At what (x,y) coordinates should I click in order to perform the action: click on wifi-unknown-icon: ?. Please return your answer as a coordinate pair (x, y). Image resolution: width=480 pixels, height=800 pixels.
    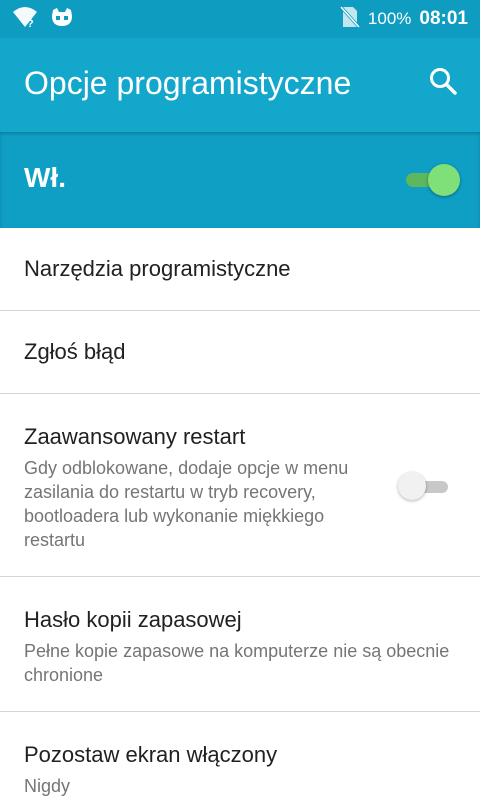
    Looking at the image, I should click on (25, 19).